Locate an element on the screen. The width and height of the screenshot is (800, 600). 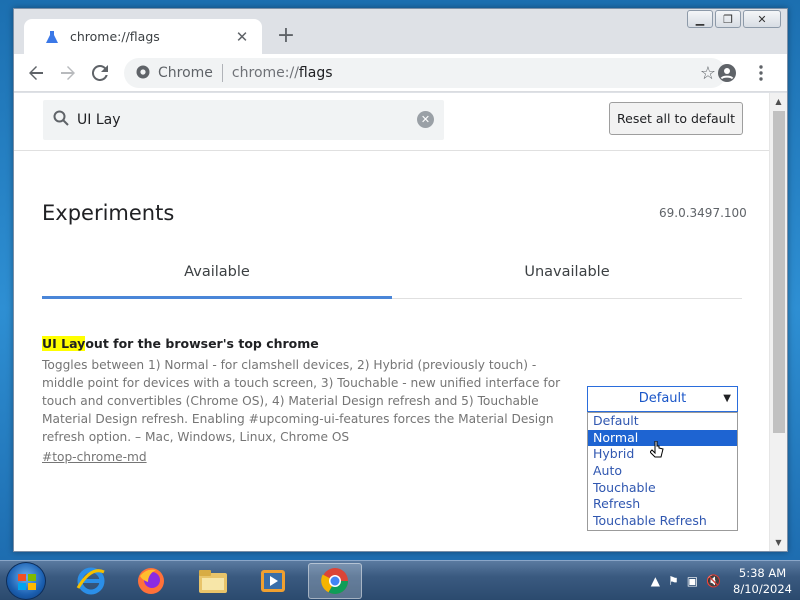
omnibox: Chrome chrome://flags ☆ is located at coordinates (425, 73).